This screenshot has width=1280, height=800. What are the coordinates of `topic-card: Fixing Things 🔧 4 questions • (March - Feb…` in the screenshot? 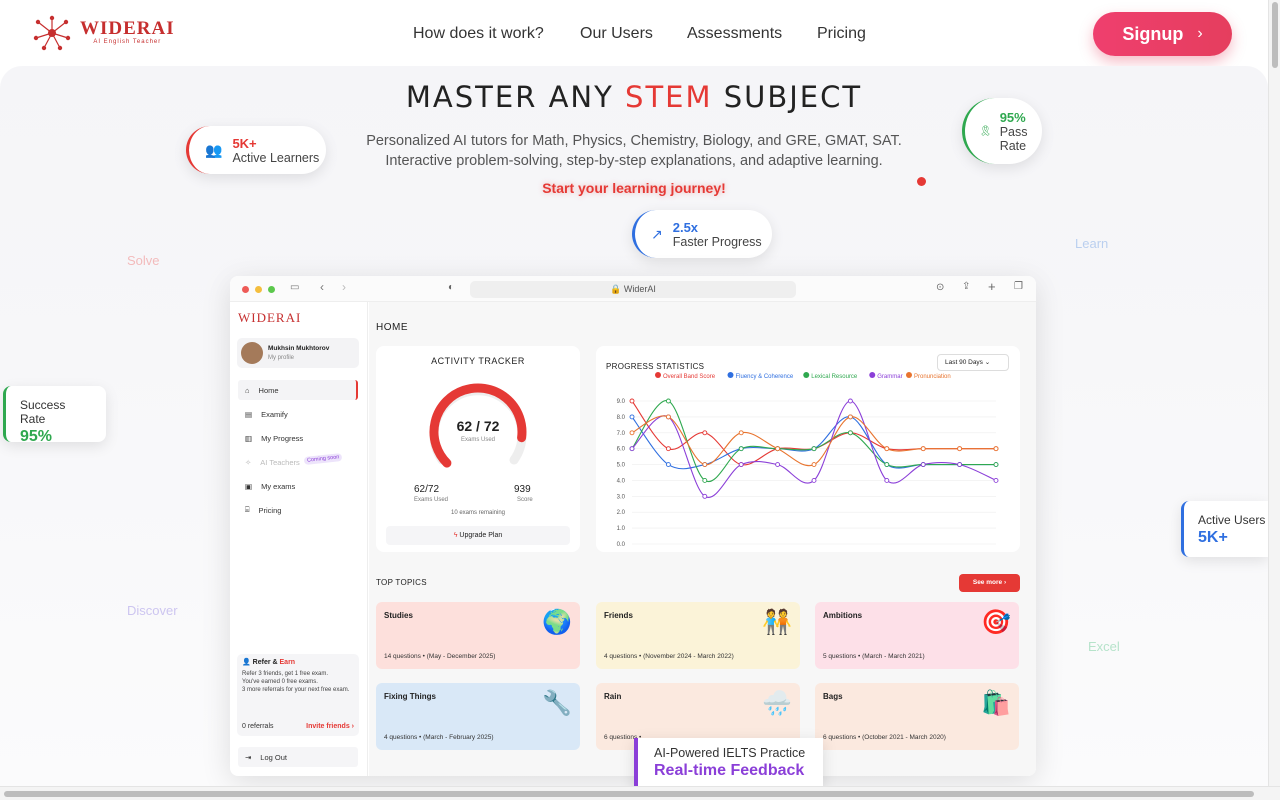 It's located at (478, 716).